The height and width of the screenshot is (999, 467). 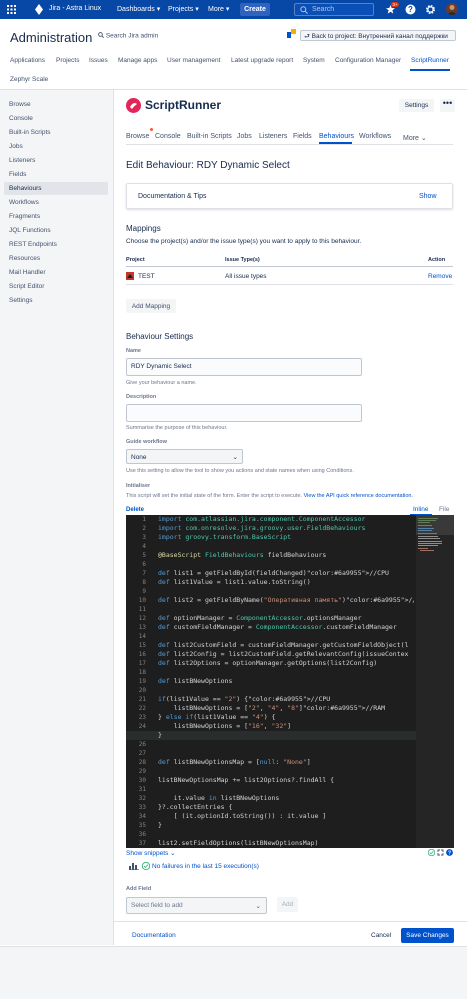 I want to click on create-button: Create, so click(x=255, y=9).